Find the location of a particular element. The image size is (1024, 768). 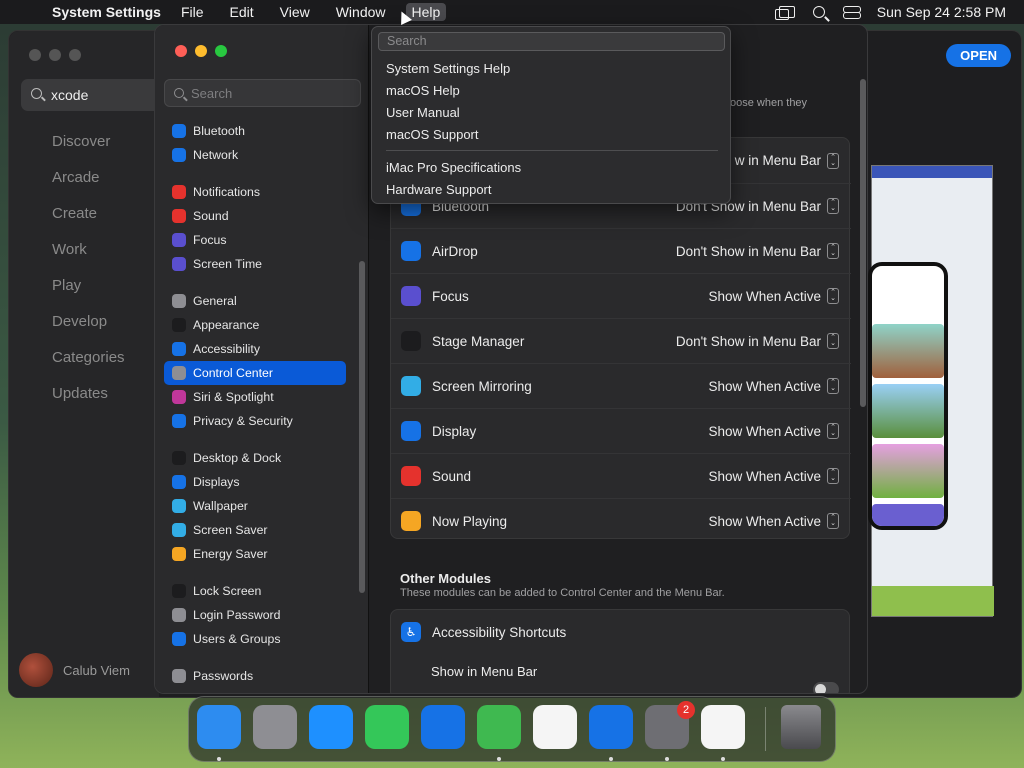

sidebar-item-general: General is located at coordinates (255, 301).